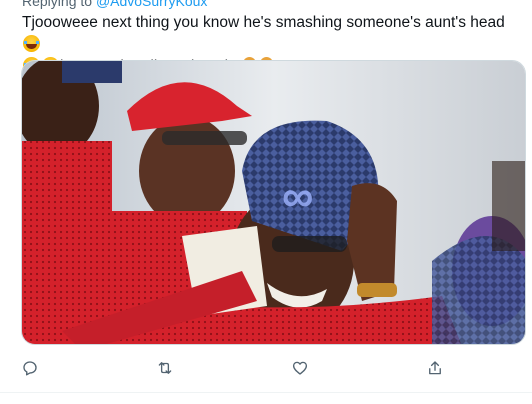  What do you see at coordinates (266, 368) in the screenshot?
I see `tweet-actions` at bounding box center [266, 368].